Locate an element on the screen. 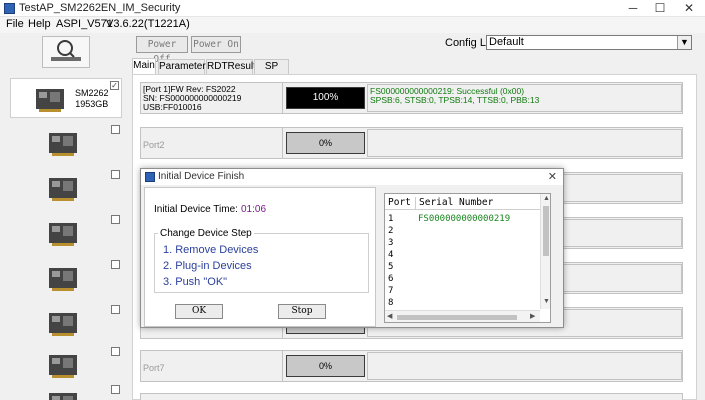  scan-devices-button is located at coordinates (66, 52).